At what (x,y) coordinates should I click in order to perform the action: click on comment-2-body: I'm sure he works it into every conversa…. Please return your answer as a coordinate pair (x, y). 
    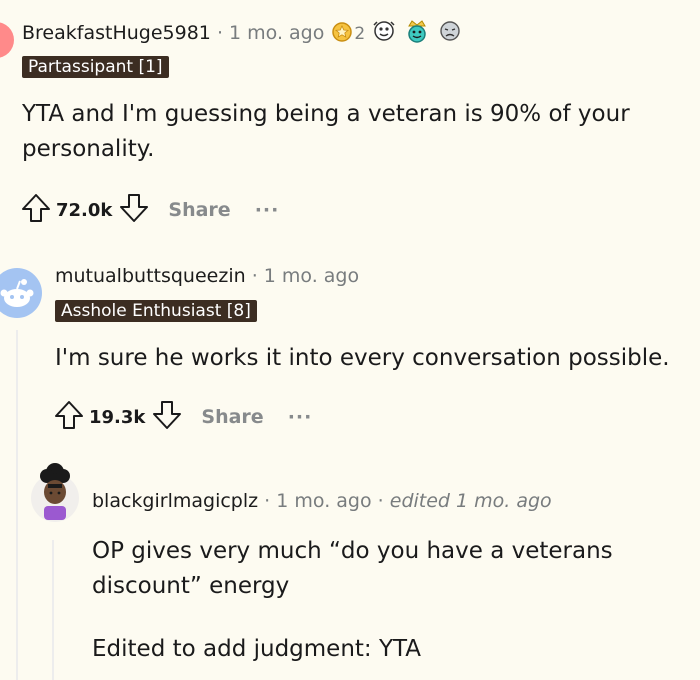
    Looking at the image, I should click on (362, 358).